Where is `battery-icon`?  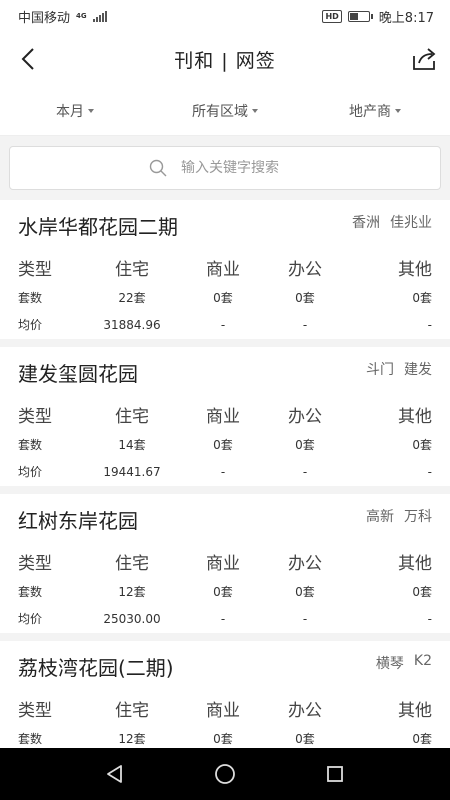 battery-icon is located at coordinates (360, 16).